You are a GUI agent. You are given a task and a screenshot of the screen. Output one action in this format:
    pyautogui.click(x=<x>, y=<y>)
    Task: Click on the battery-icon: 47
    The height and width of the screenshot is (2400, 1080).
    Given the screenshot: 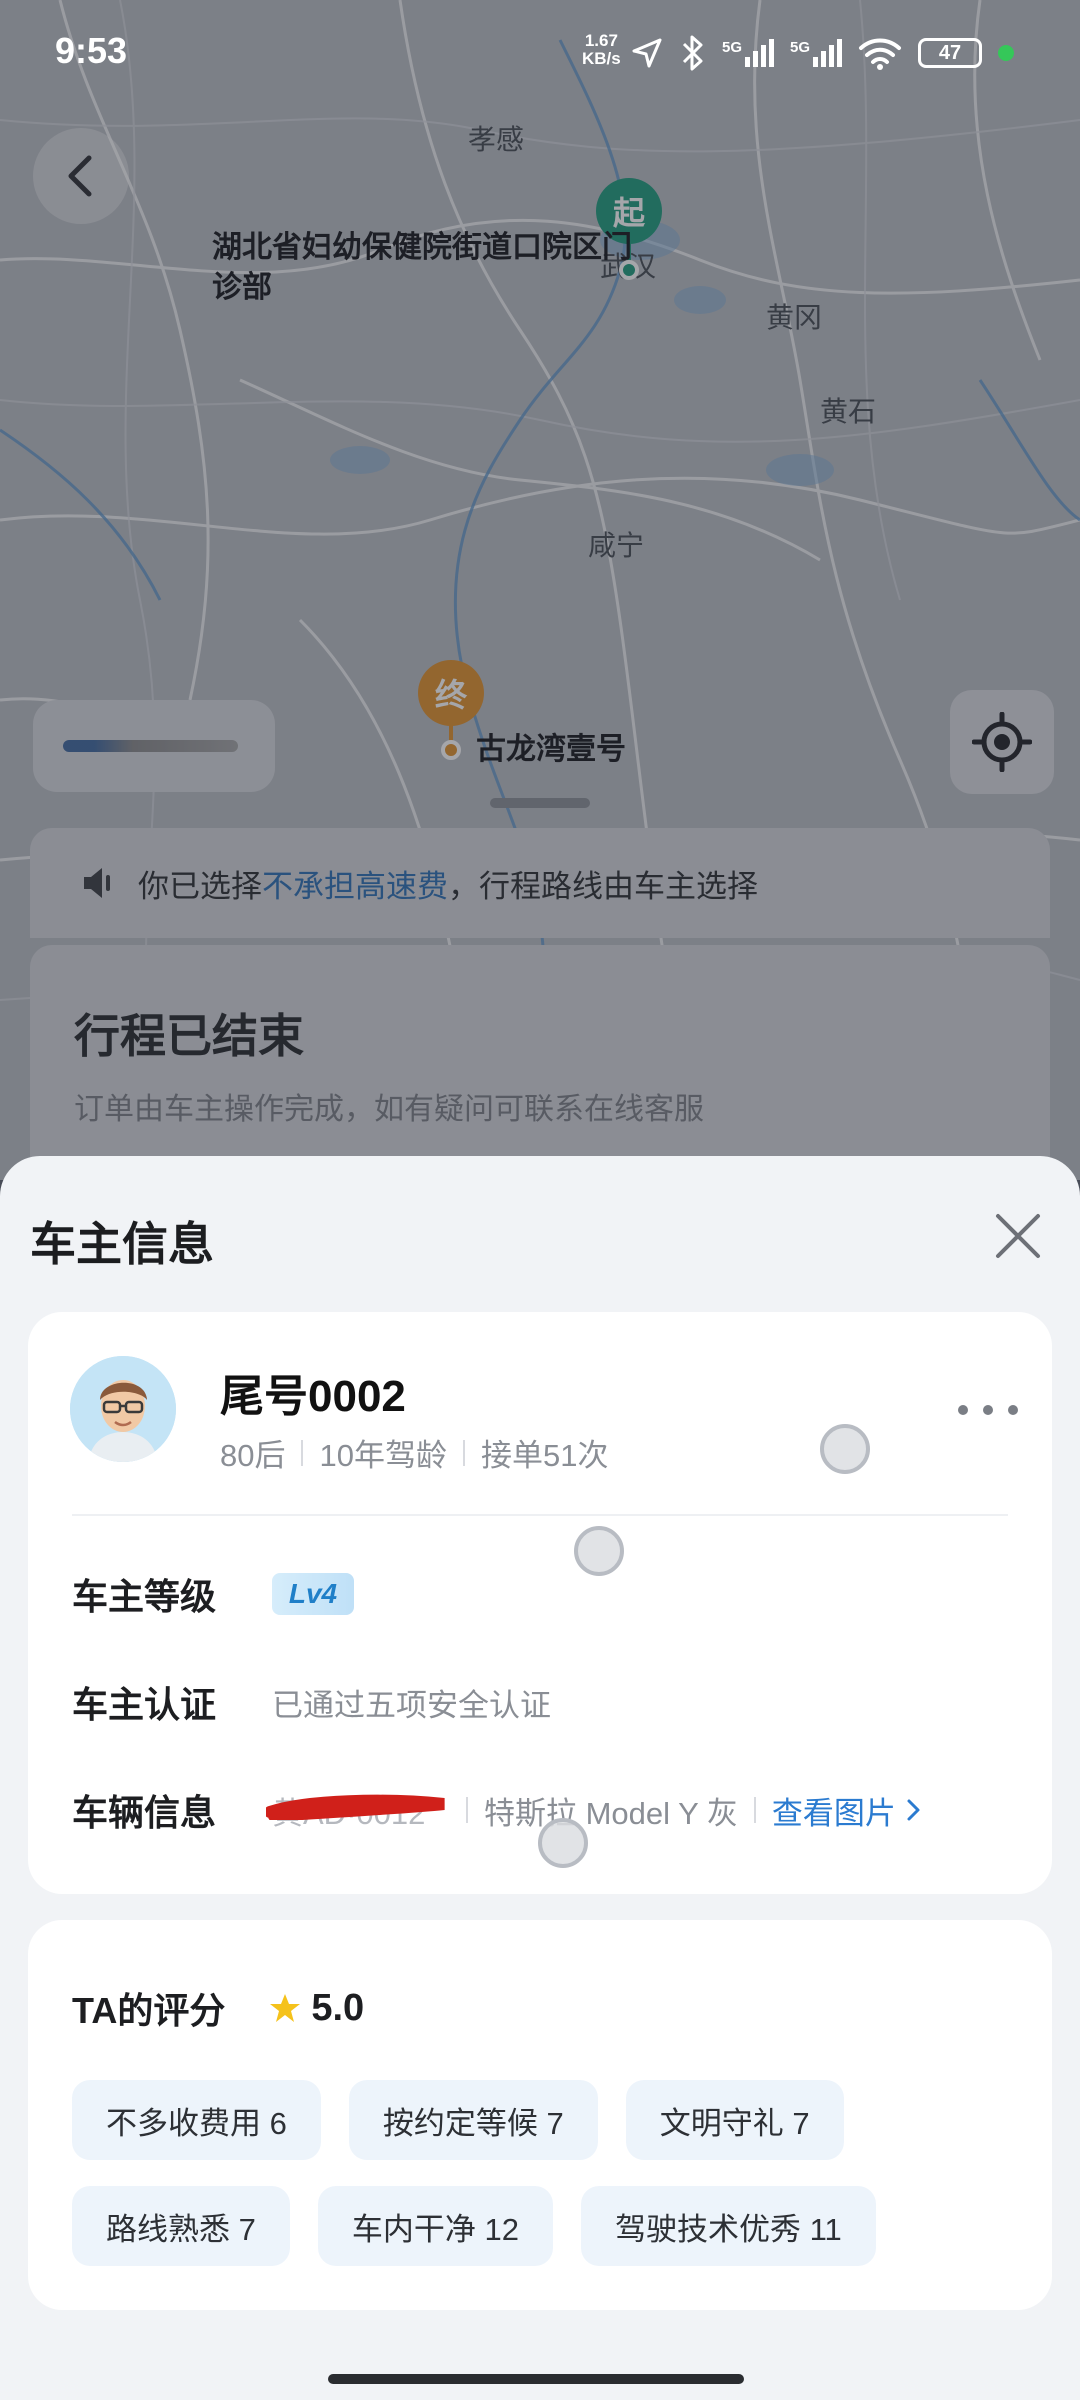 What is the action you would take?
    pyautogui.click(x=950, y=53)
    